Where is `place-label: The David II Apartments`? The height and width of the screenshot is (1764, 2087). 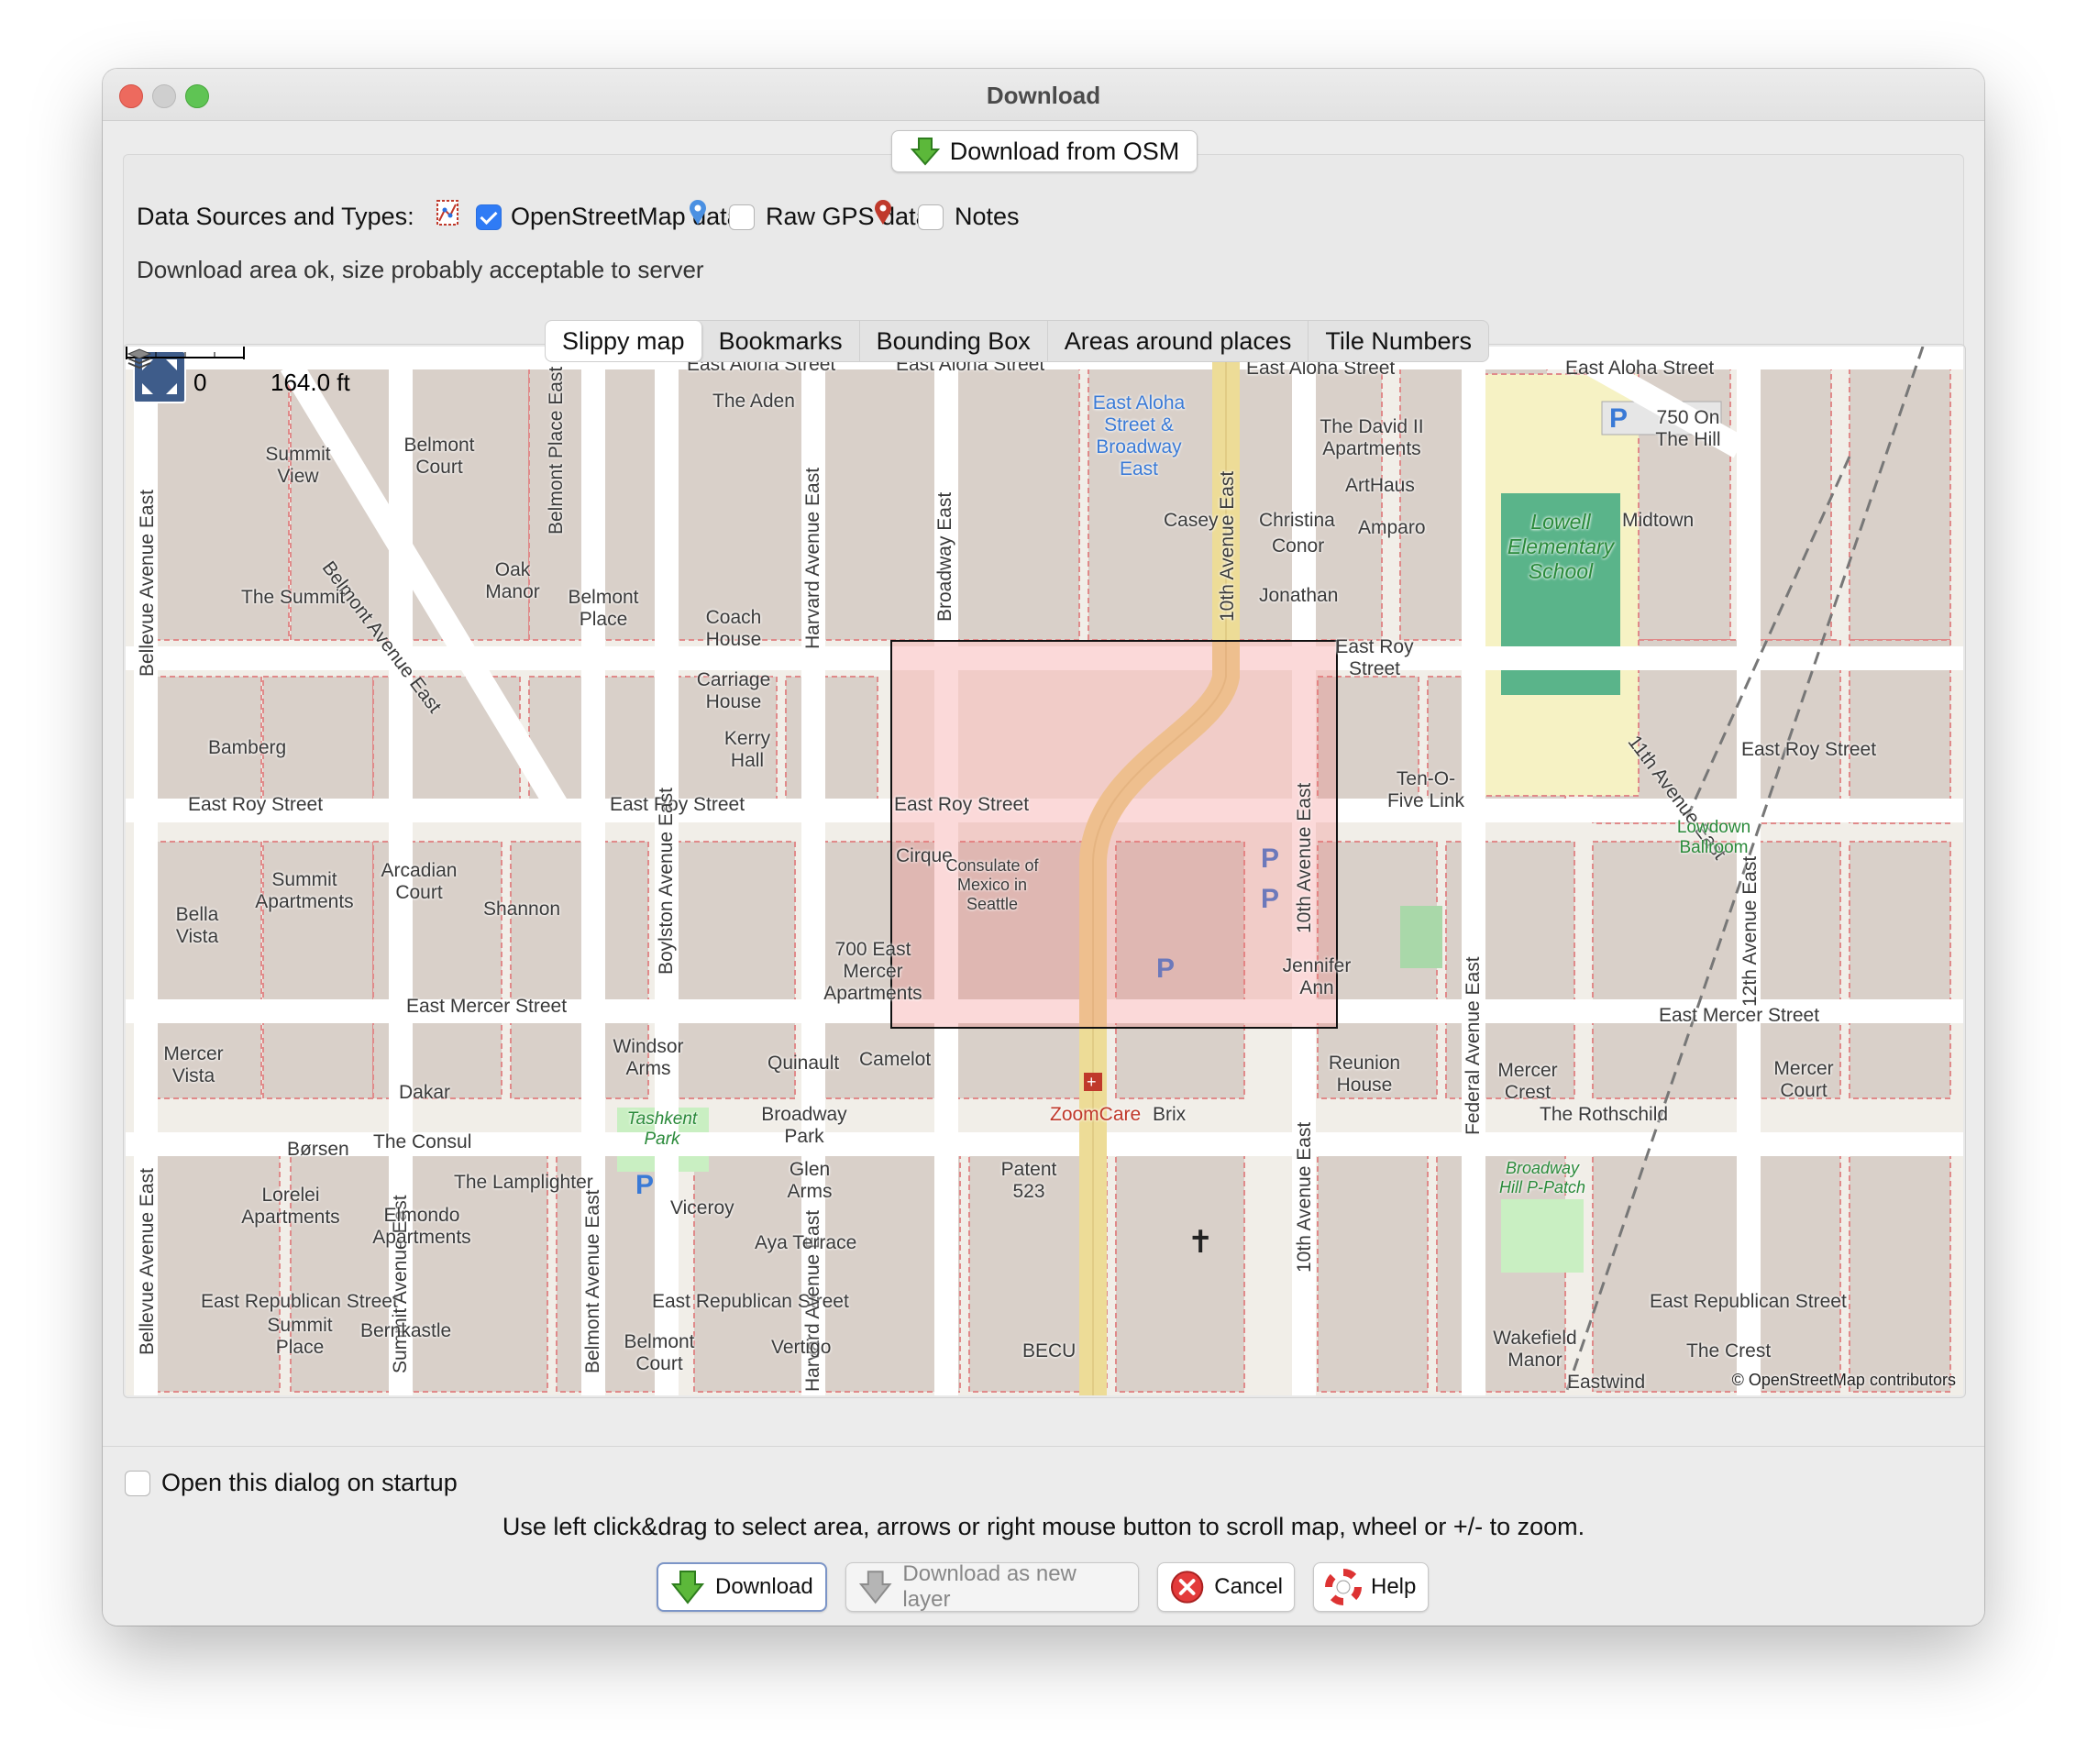 place-label: The David II Apartments is located at coordinates (1372, 437).